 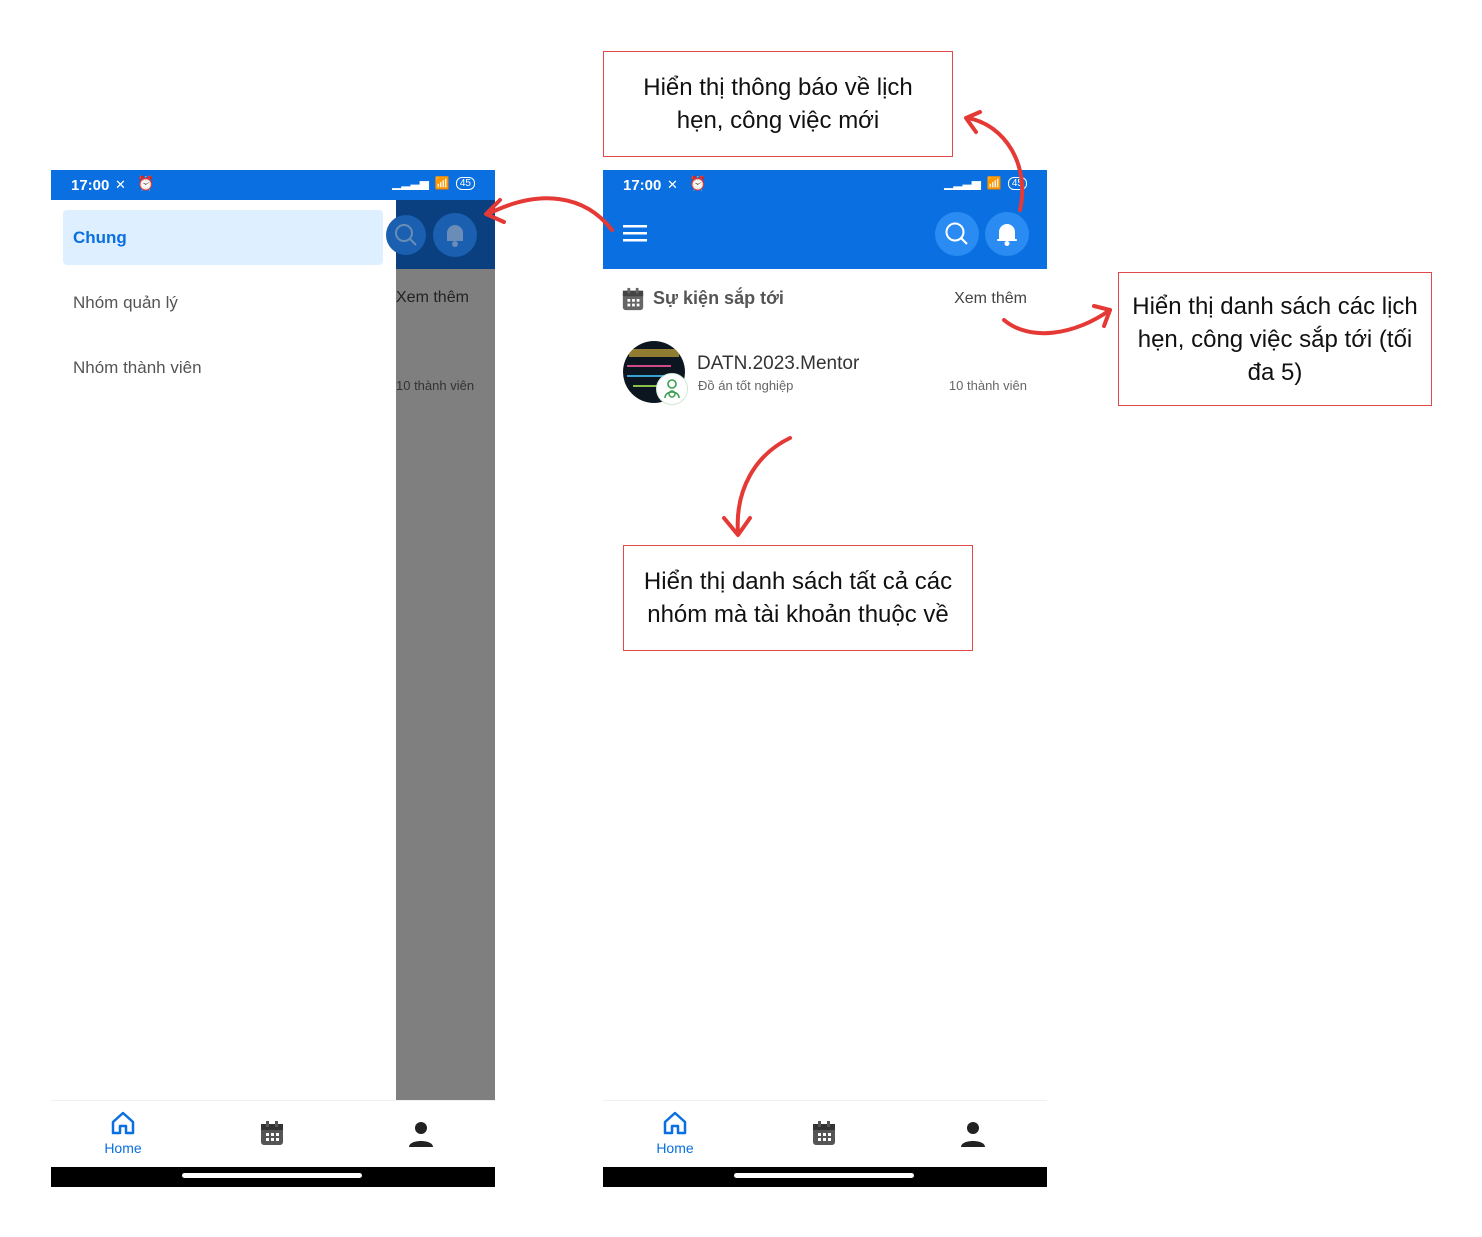 I want to click on arrow-list-to-callout, so click(x=763, y=485).